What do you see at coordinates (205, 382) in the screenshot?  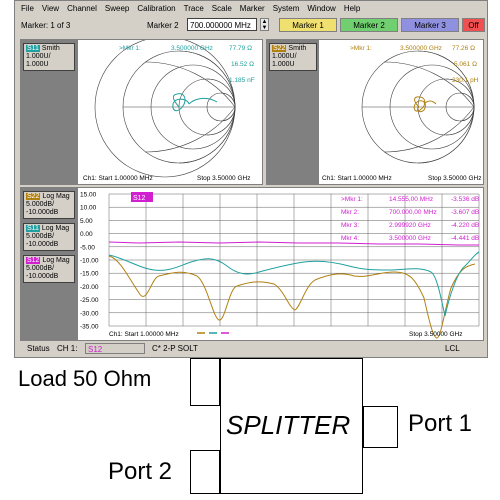 I see `load-port-box` at bounding box center [205, 382].